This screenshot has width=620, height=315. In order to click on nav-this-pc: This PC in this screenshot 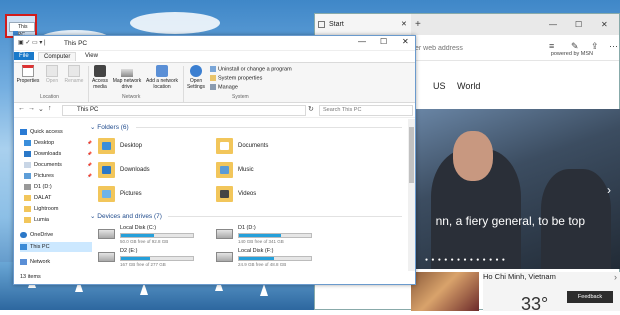, I will do `click(56, 247)`.